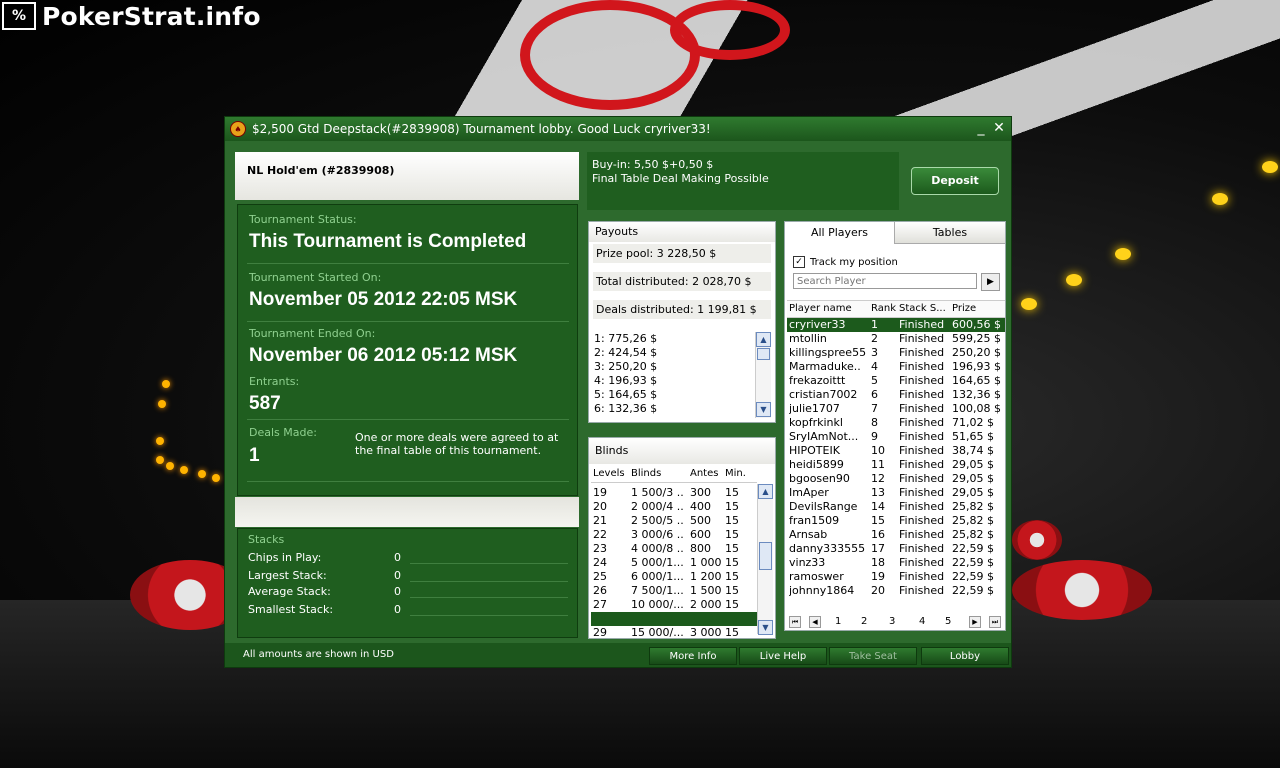 This screenshot has width=1280, height=768. Describe the element at coordinates (609, 473) in the screenshot. I see `col-header: Levels` at that location.